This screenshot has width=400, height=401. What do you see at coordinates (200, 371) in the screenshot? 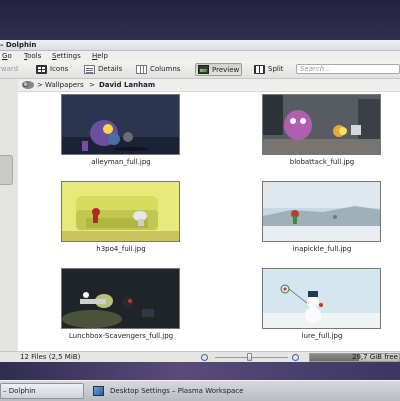
I see `desktop-background` at bounding box center [200, 371].